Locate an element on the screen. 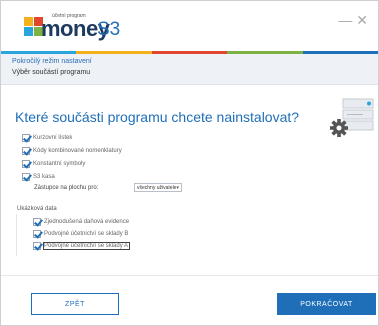 This screenshot has height=326, width=379. checkbox-label: Podvojné účetnictví se sklady B is located at coordinates (86, 234).